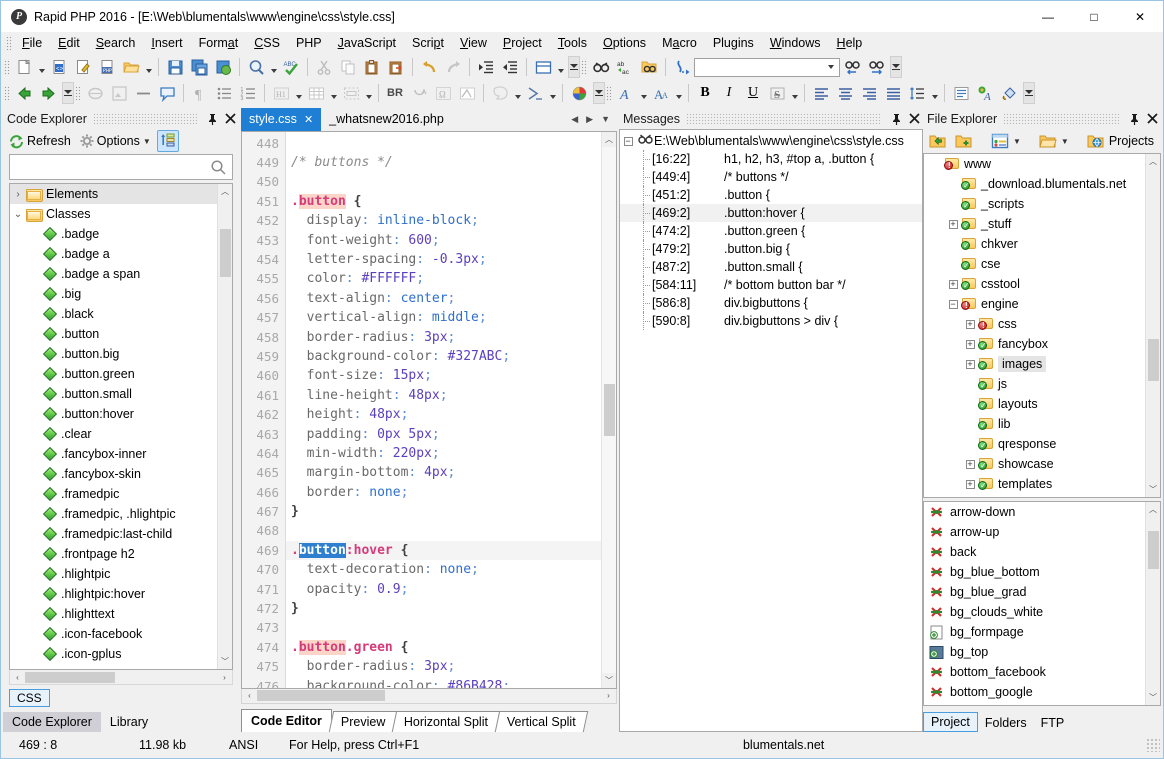 The image size is (1164, 759). What do you see at coordinates (18, 214) in the screenshot?
I see `tree-expander-icon: ⌄` at bounding box center [18, 214].